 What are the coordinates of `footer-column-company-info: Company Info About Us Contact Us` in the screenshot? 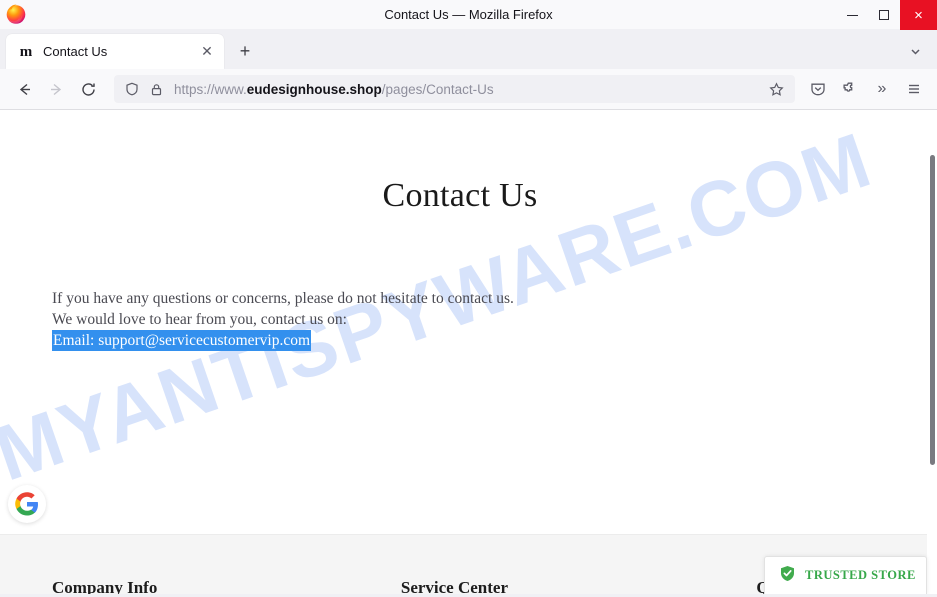 It's located at (226, 586).